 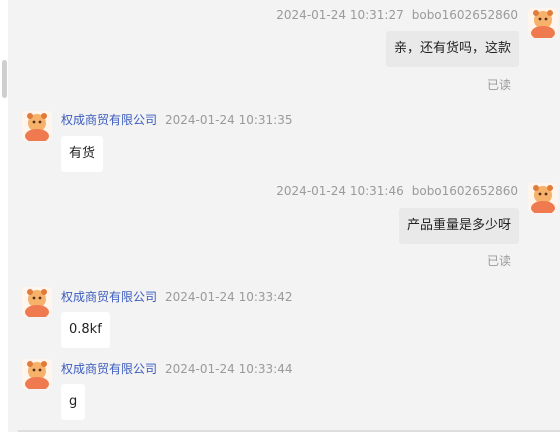 What do you see at coordinates (73, 402) in the screenshot?
I see `message-bubble: g` at bounding box center [73, 402].